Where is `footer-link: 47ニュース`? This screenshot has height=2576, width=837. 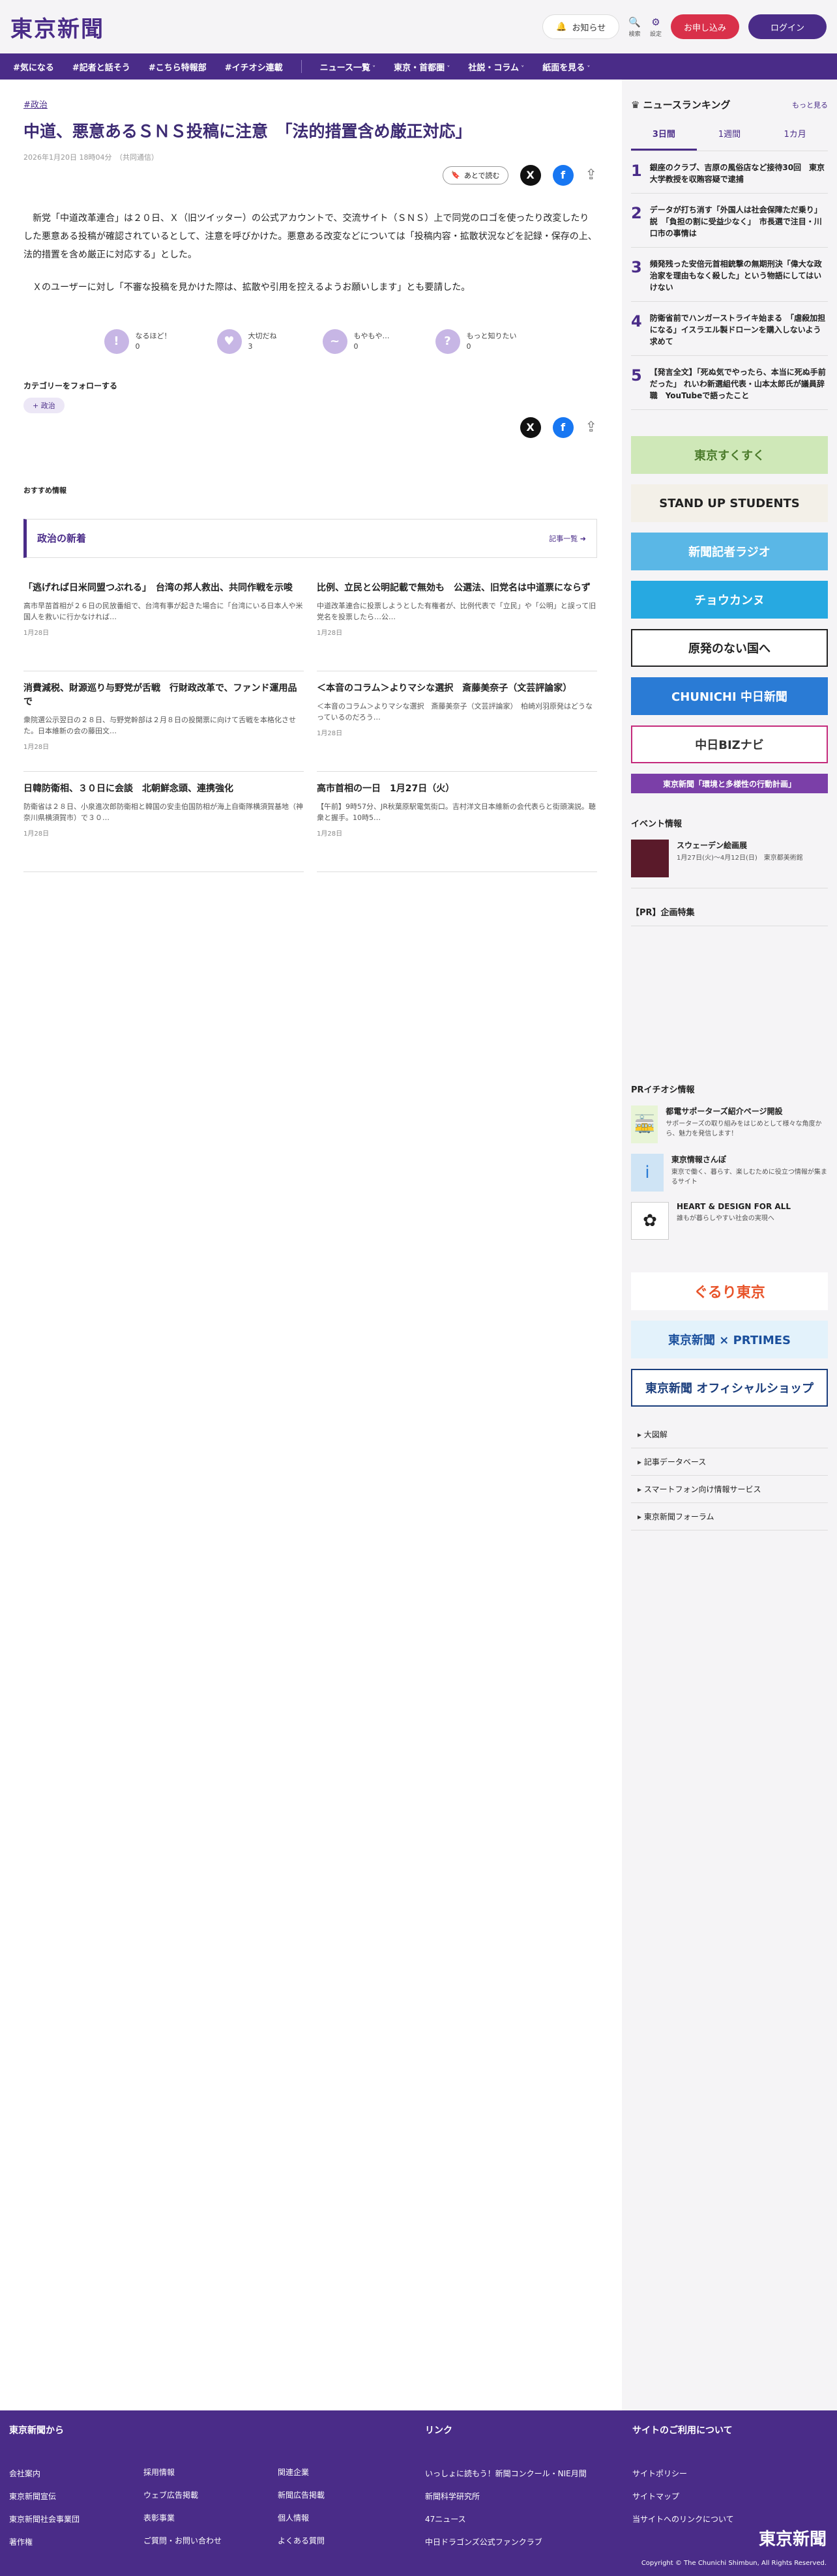
footer-link: 47ニュース is located at coordinates (506, 2519).